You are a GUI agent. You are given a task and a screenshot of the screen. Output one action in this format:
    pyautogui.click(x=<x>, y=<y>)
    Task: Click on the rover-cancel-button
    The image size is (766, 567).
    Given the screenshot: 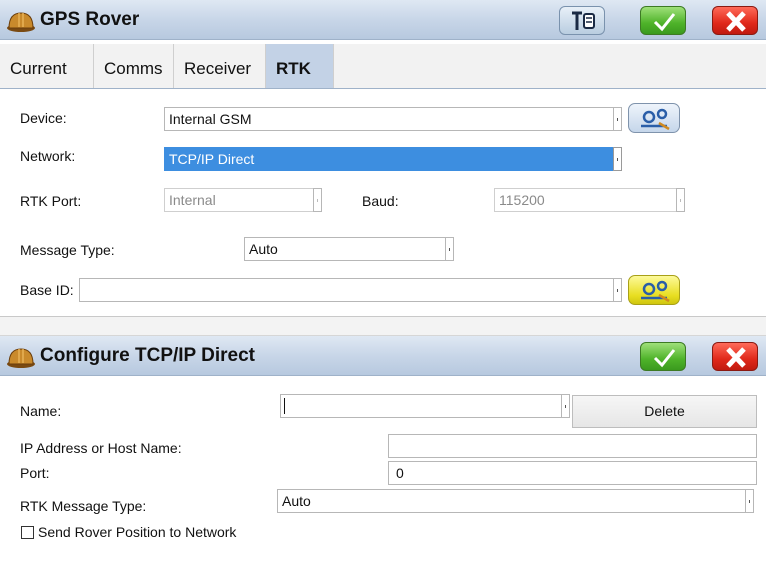 What is the action you would take?
    pyautogui.click(x=735, y=20)
    